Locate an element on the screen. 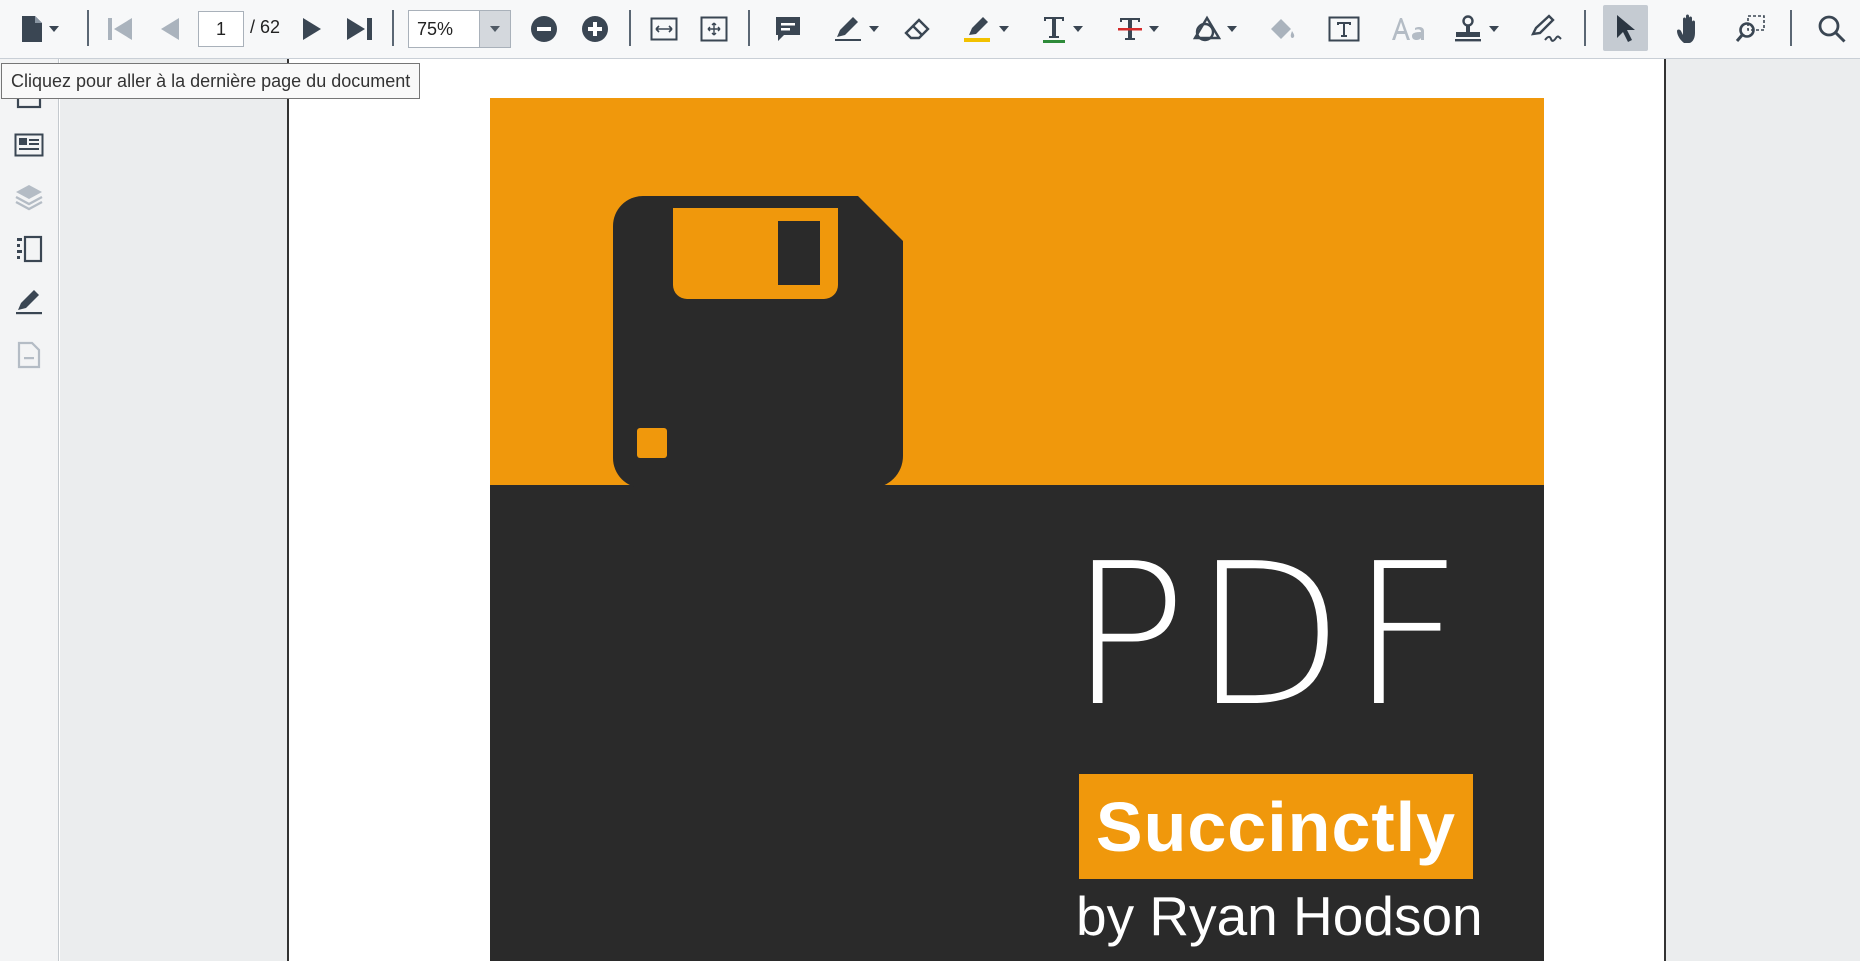 The height and width of the screenshot is (961, 1860). document-structure-icon is located at coordinates (30, 249).